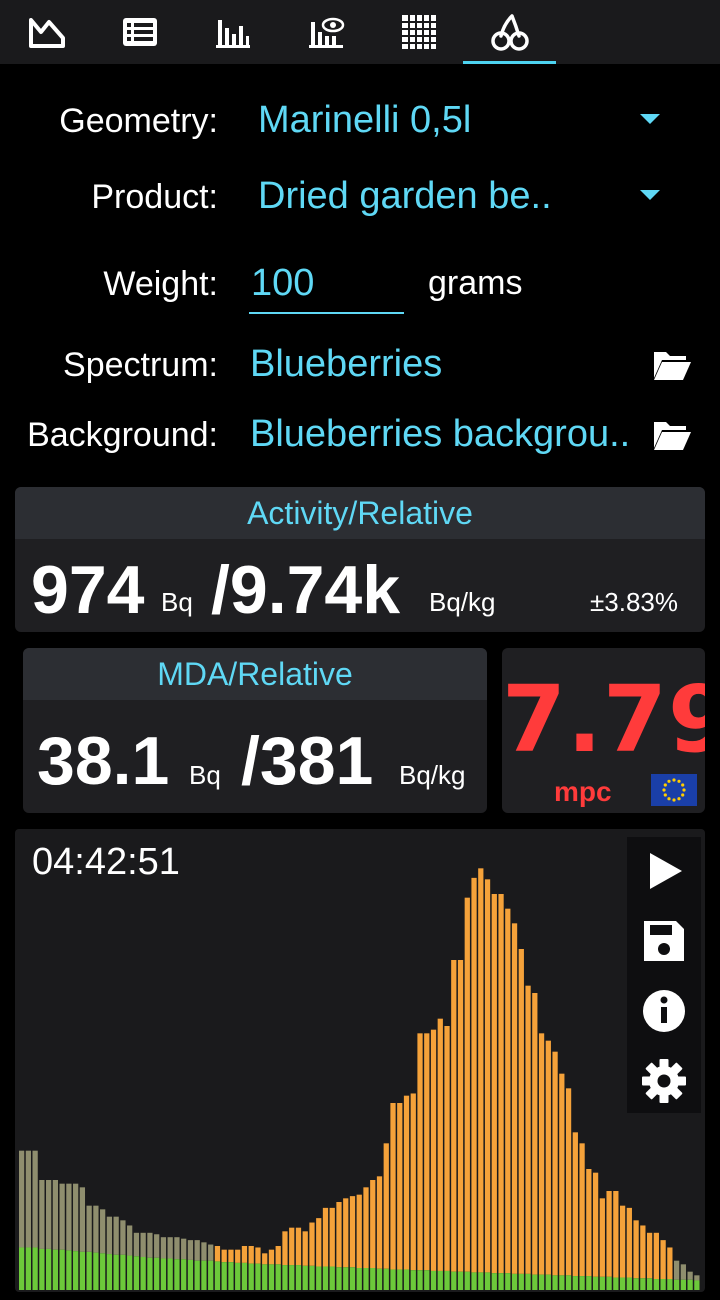 The image size is (720, 1300). I want to click on geometry-select: Marinelli 0,5l, so click(443, 120).